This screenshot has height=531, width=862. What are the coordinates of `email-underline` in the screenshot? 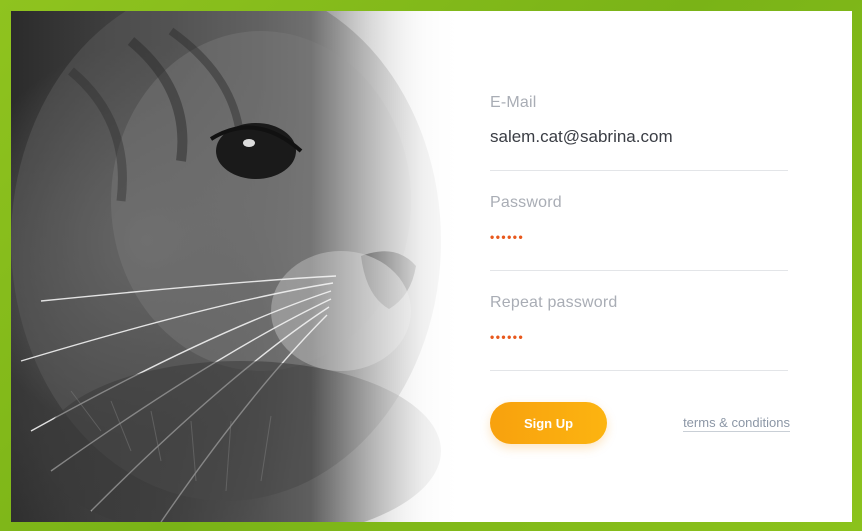 It's located at (639, 170).